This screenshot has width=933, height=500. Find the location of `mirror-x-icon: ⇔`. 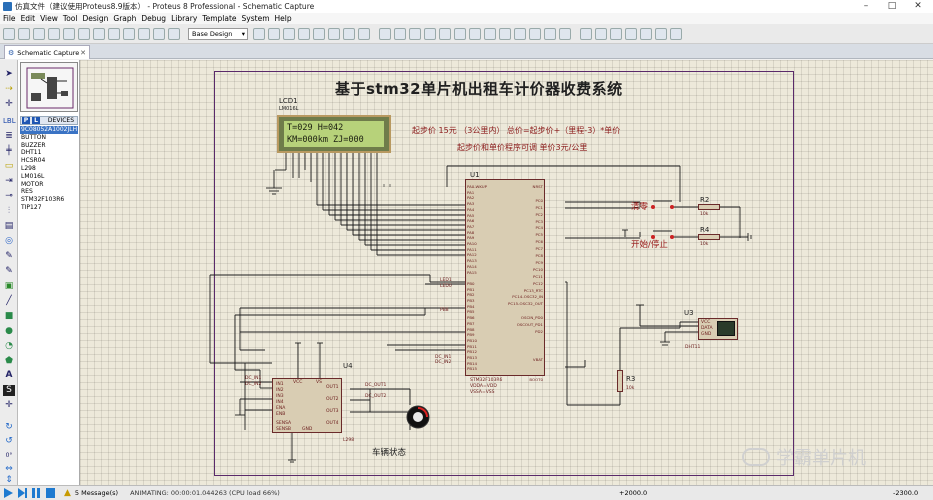

mirror-x-icon: ⇔ is located at coordinates (9, 469).